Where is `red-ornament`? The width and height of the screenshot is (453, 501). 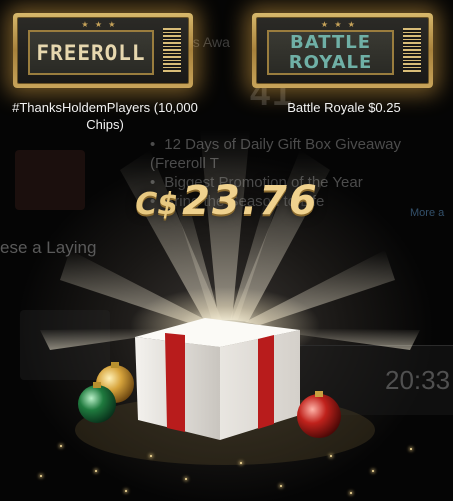
red-ornament is located at coordinates (319, 416).